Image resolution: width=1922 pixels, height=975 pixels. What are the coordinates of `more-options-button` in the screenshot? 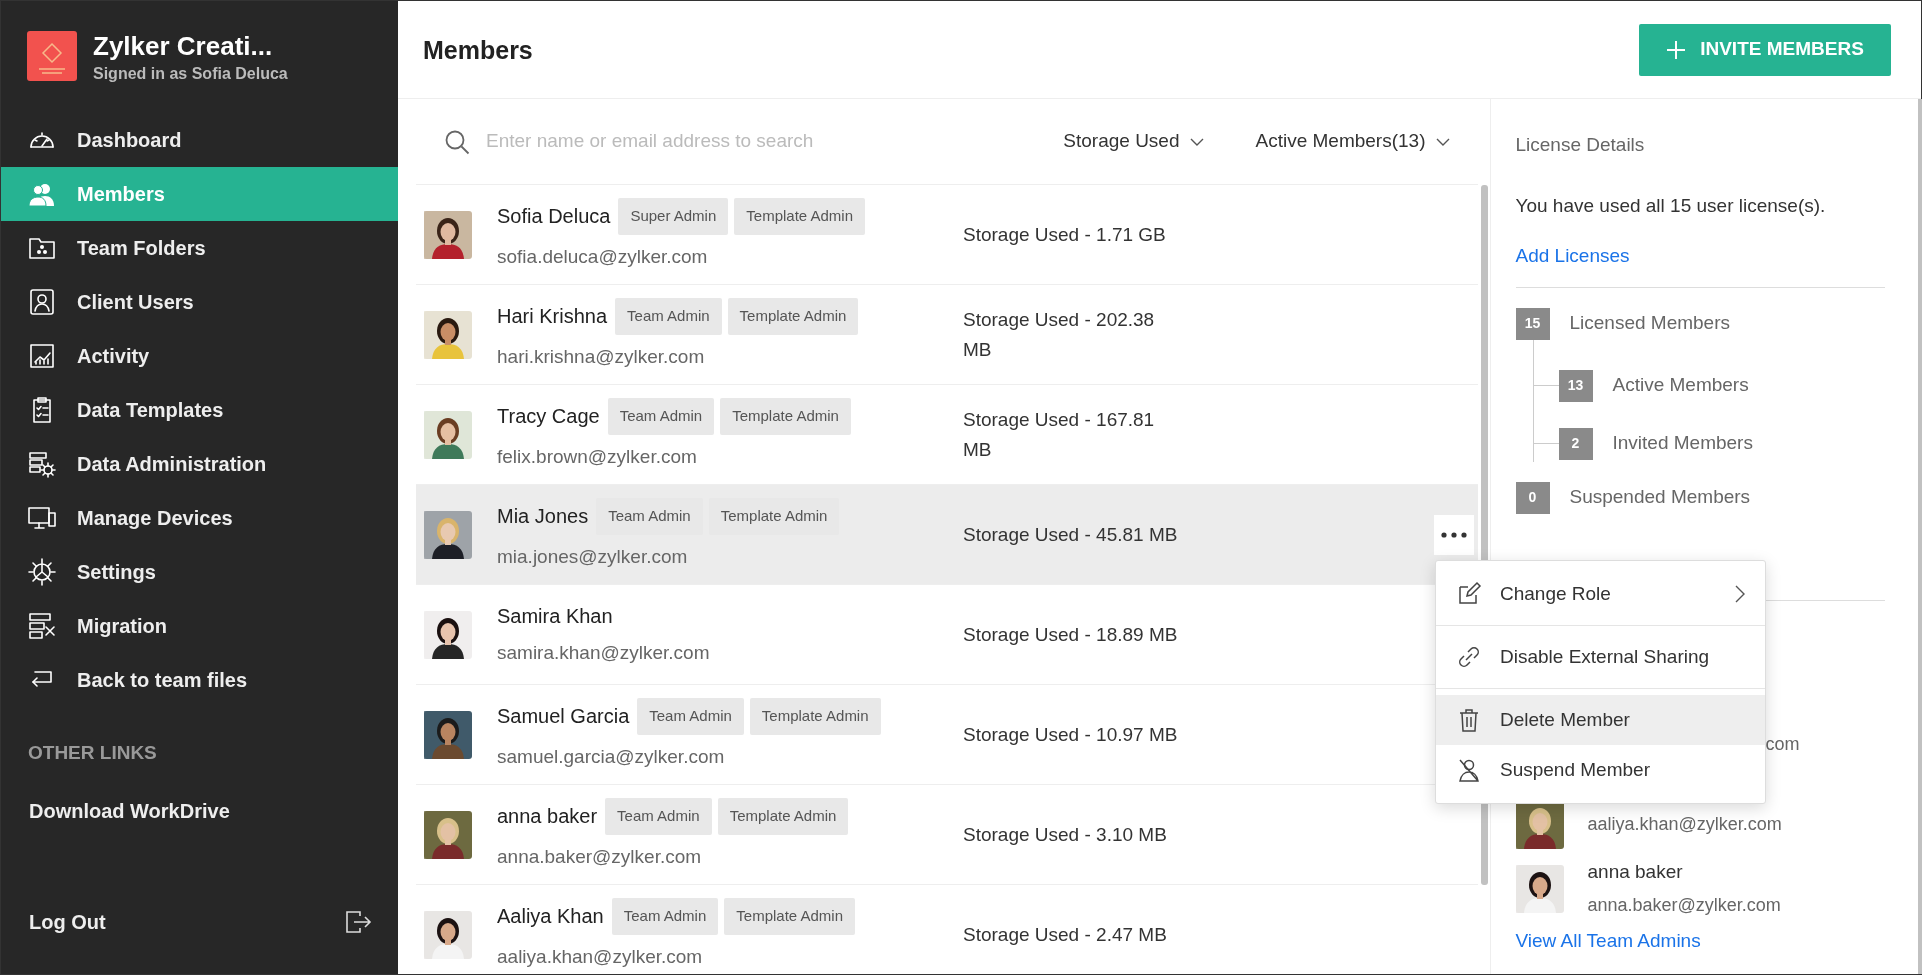 It's located at (1453, 534).